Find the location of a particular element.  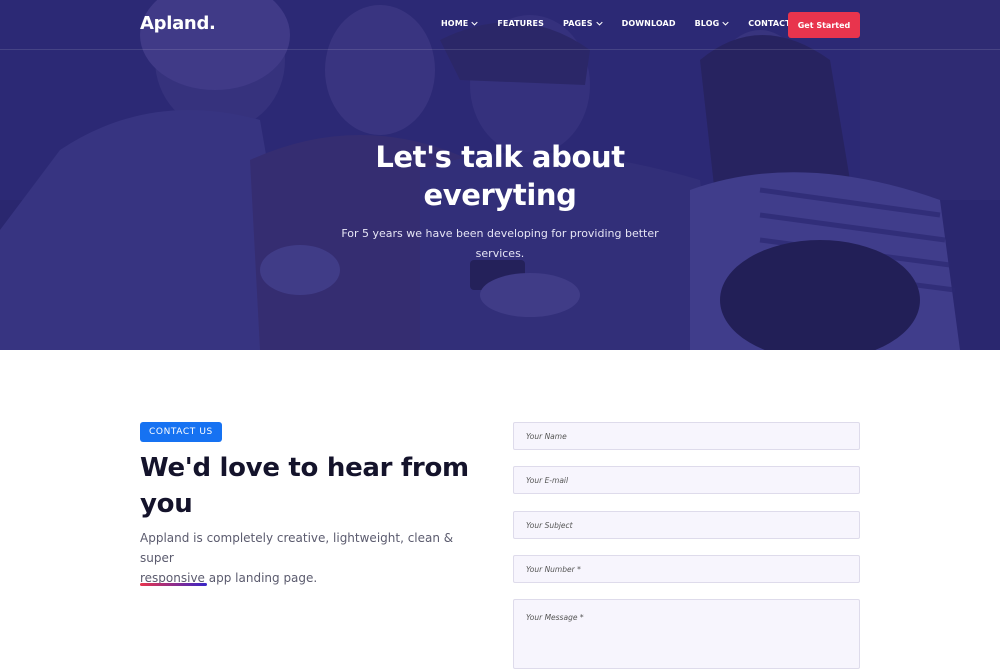

nav-item-label: PAGES is located at coordinates (577, 23).